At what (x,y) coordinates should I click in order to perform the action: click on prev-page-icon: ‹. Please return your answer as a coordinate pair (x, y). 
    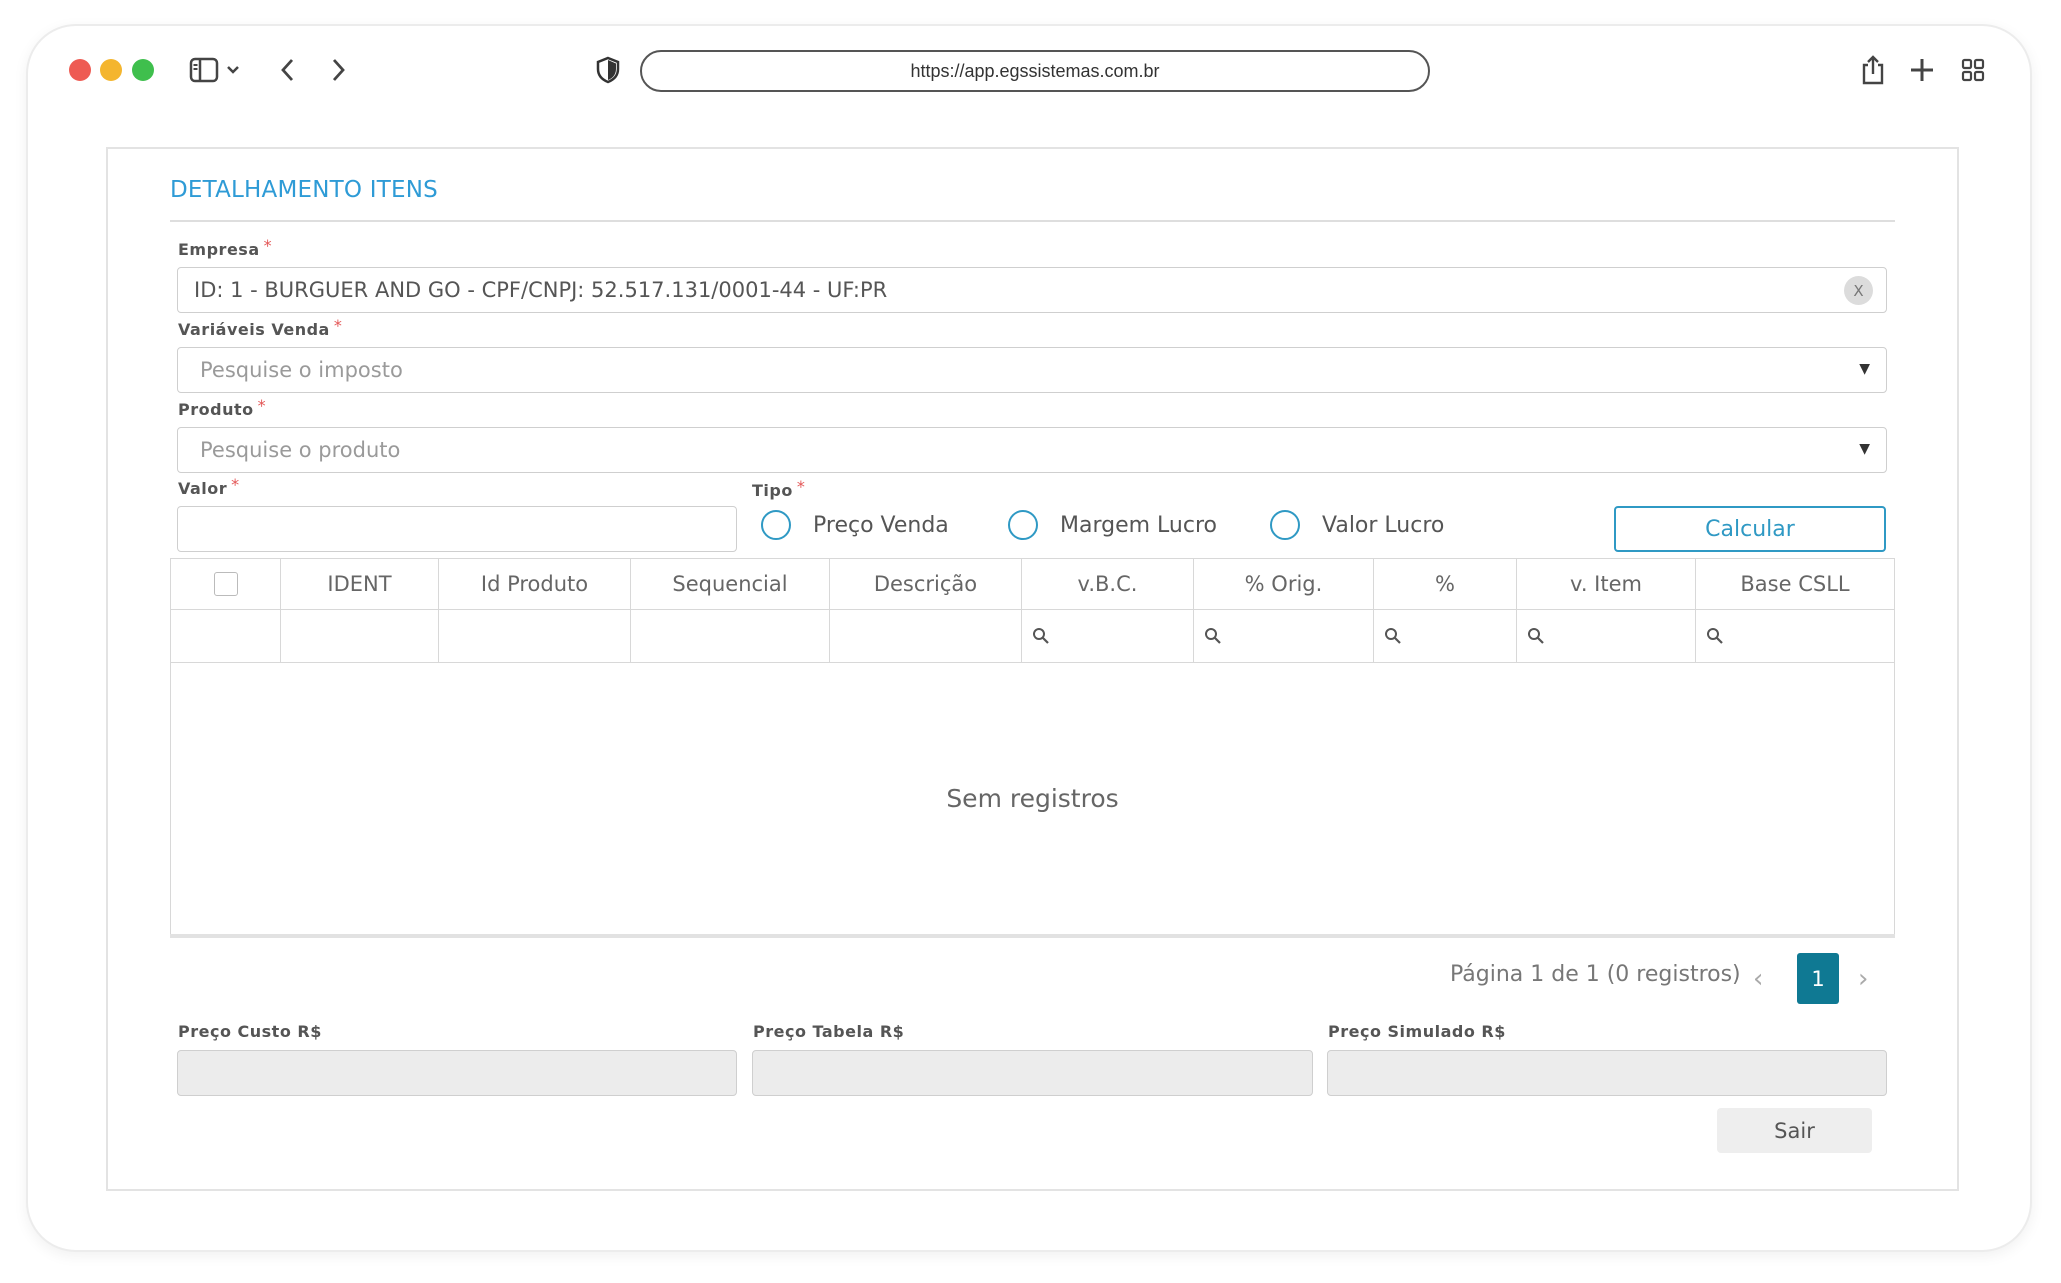
    Looking at the image, I should click on (1758, 979).